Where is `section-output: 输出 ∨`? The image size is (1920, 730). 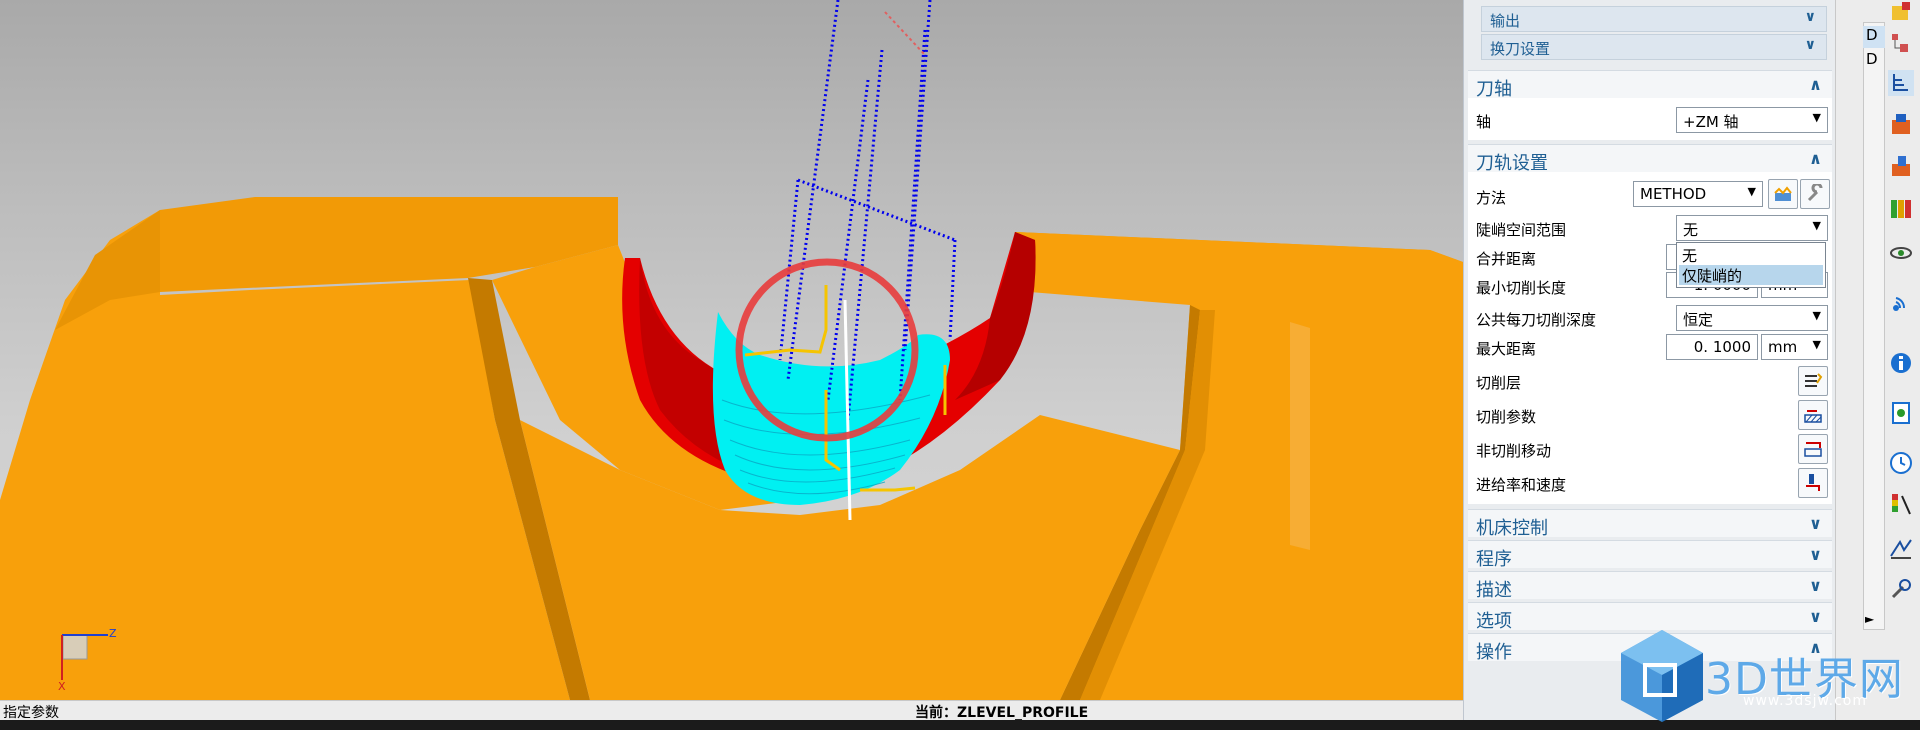 section-output: 输出 ∨ is located at coordinates (1654, 19).